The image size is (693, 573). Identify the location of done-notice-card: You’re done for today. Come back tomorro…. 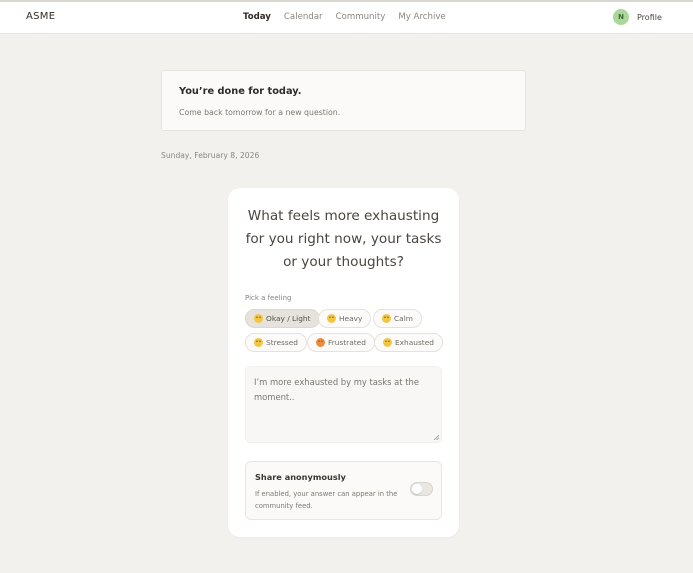
(343, 100).